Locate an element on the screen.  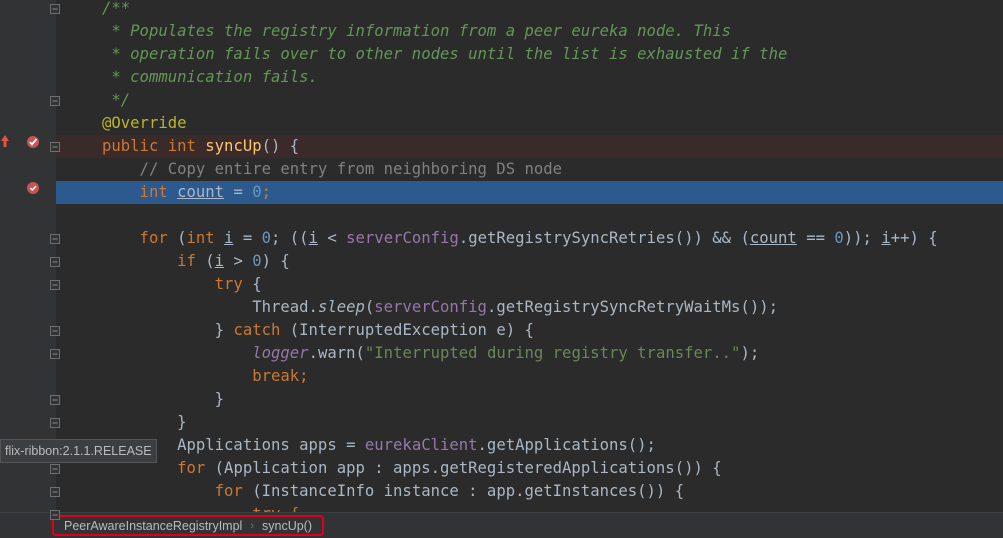
code-text: */ is located at coordinates (116, 100).